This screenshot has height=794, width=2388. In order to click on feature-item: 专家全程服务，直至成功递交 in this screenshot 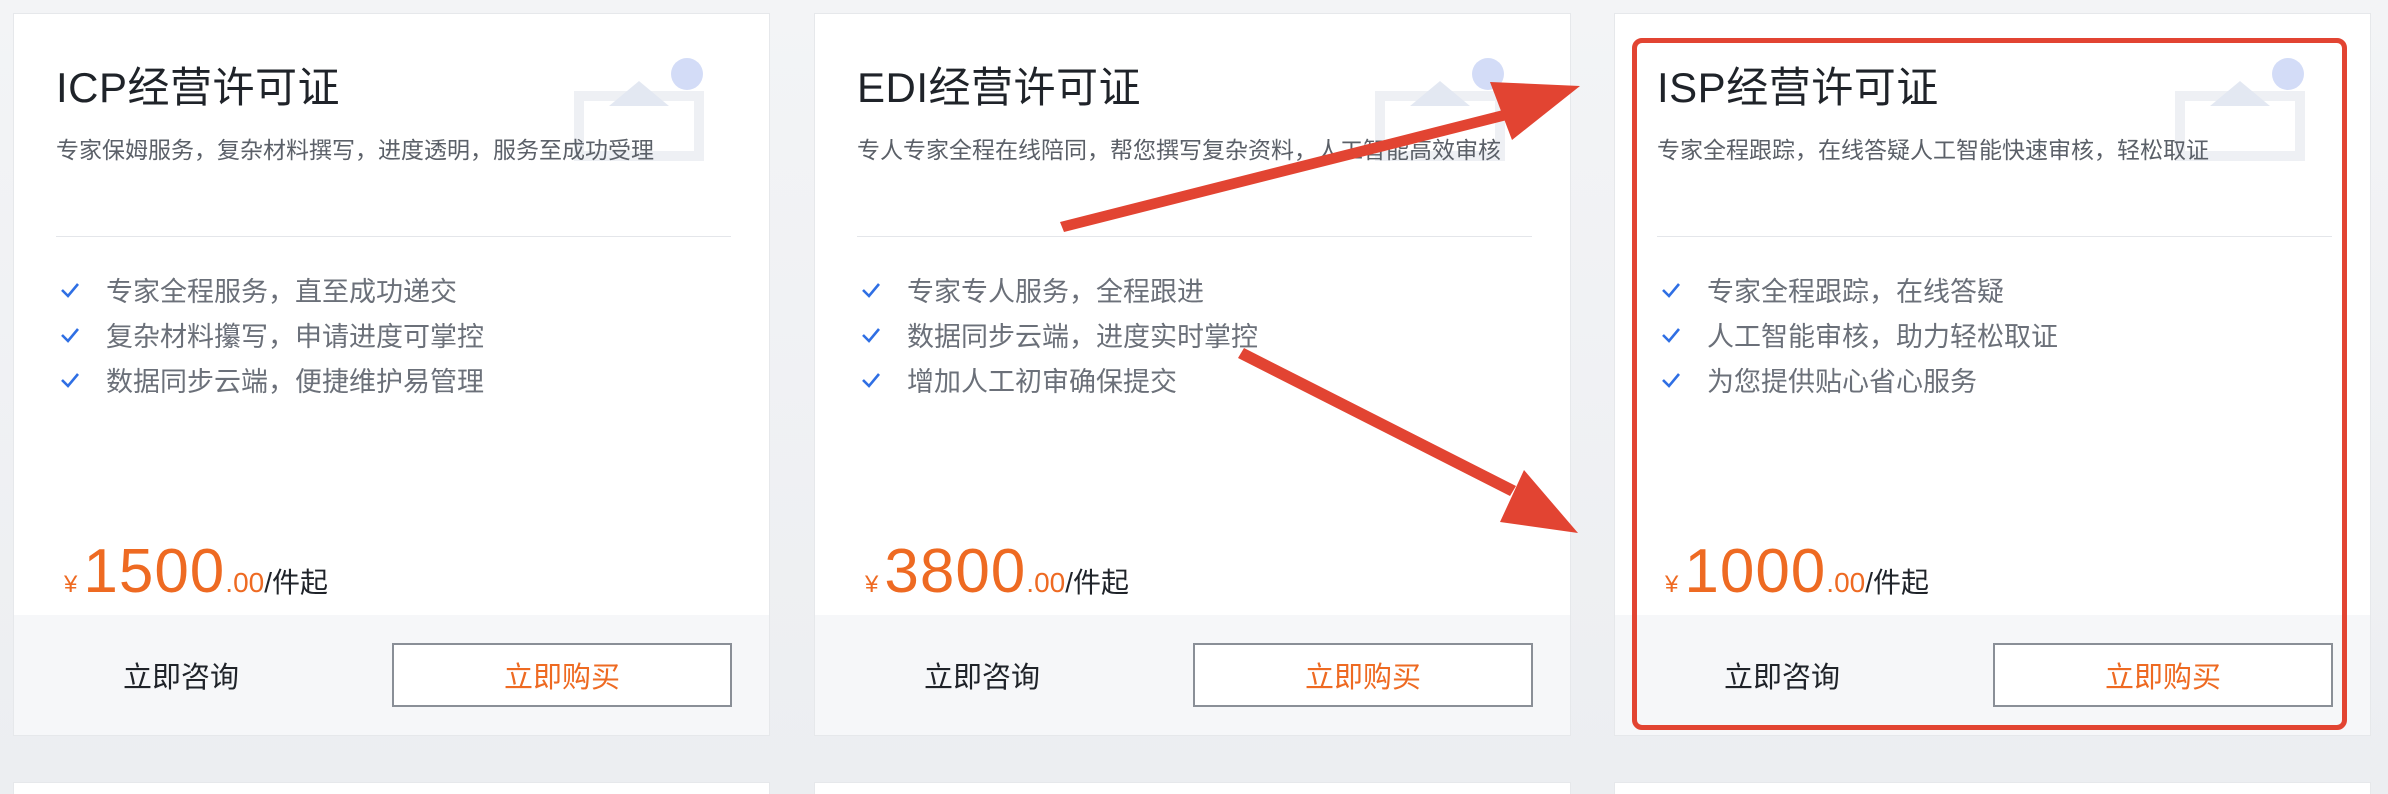, I will do `click(270, 289)`.